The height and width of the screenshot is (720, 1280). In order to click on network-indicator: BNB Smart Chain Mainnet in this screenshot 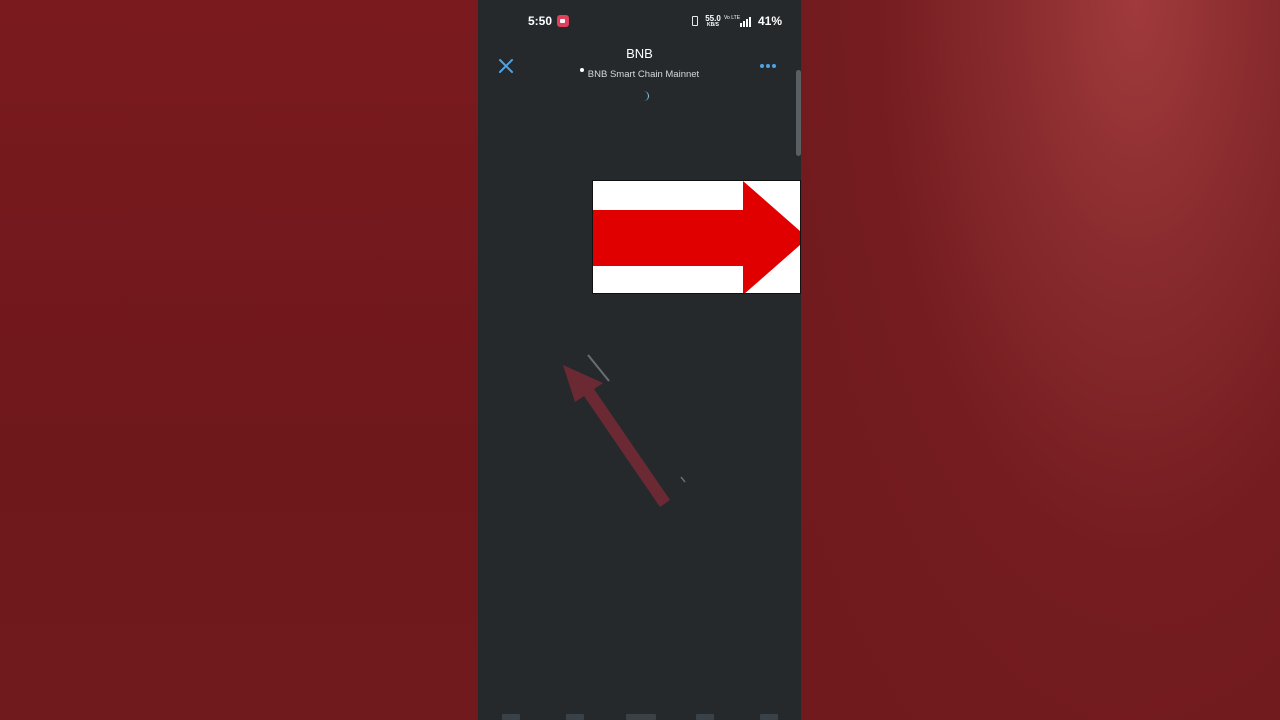, I will do `click(639, 74)`.